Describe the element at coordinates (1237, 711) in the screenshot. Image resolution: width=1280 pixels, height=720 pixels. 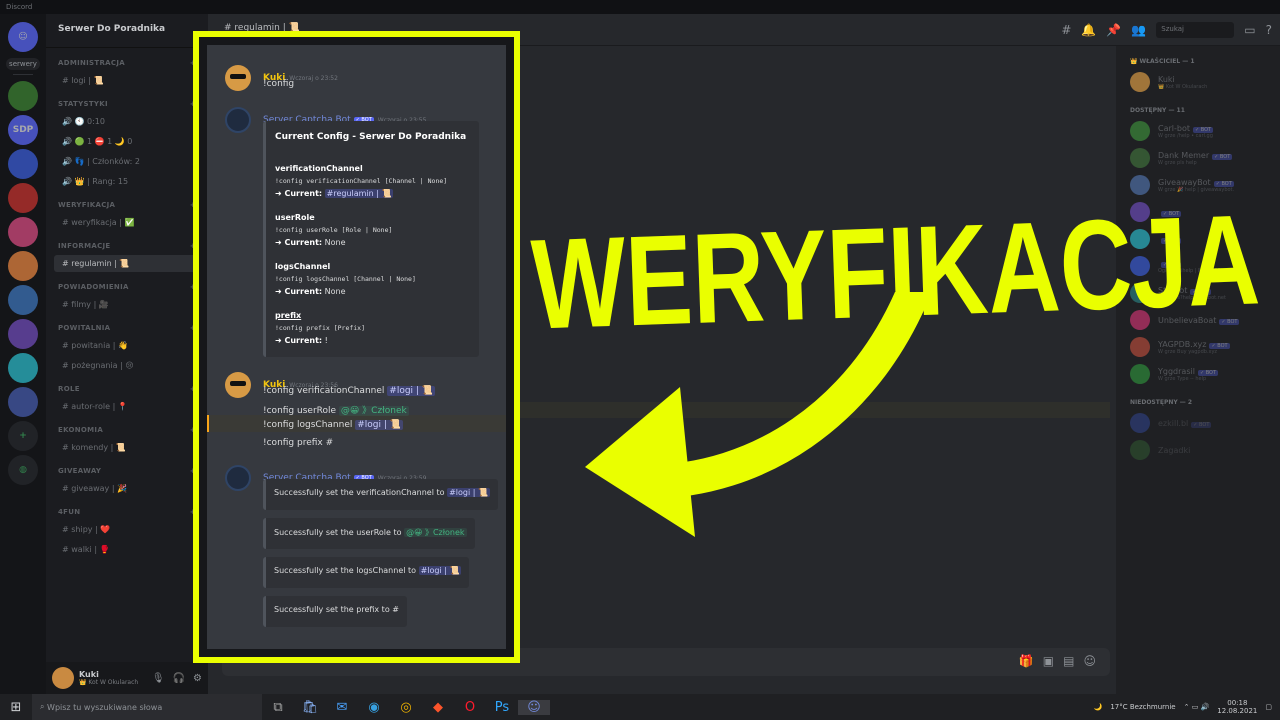
I see `clock-date: 12.08.2021` at that location.